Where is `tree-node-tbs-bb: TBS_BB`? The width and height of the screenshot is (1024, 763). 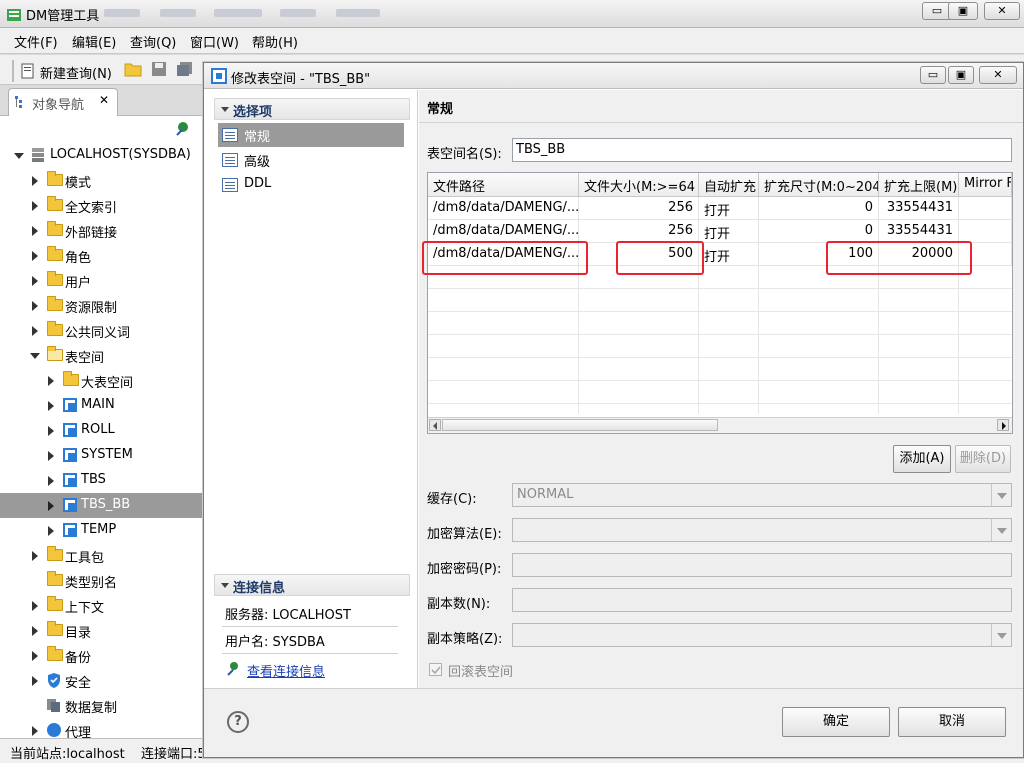 tree-node-tbs-bb: TBS_BB is located at coordinates (101, 505).